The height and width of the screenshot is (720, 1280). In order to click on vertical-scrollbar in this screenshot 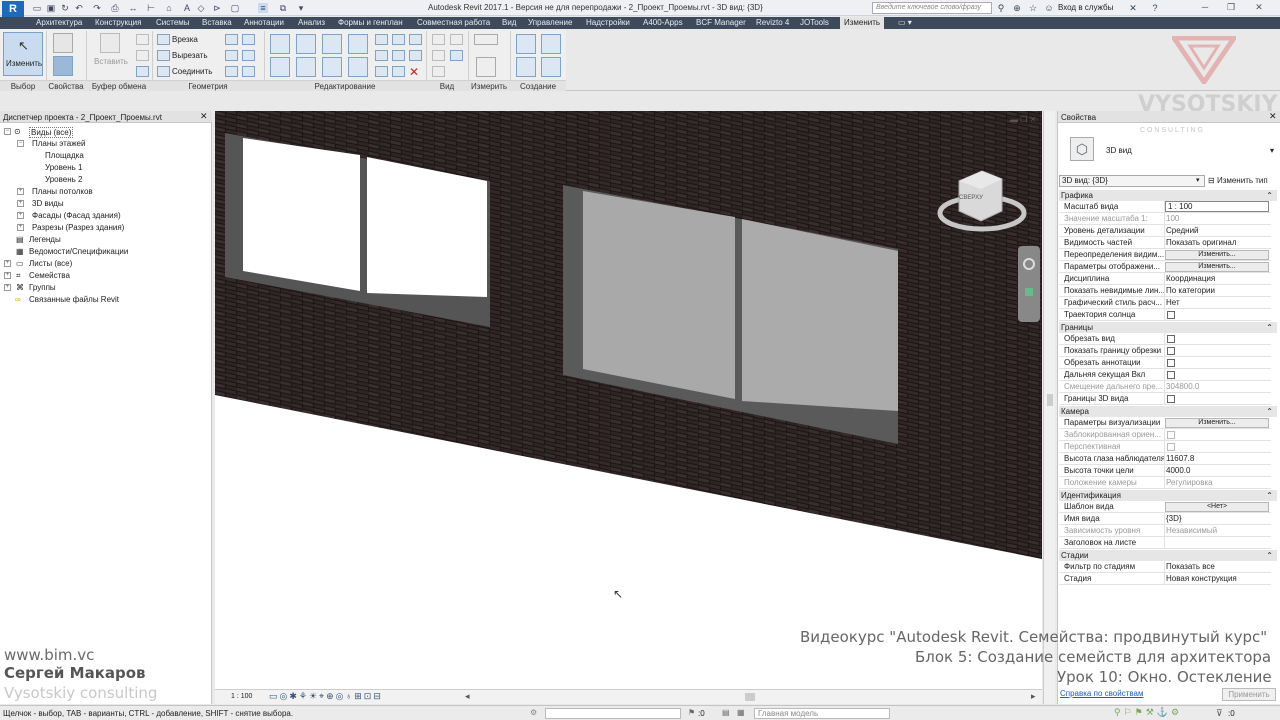, I will do `click(1049, 407)`.